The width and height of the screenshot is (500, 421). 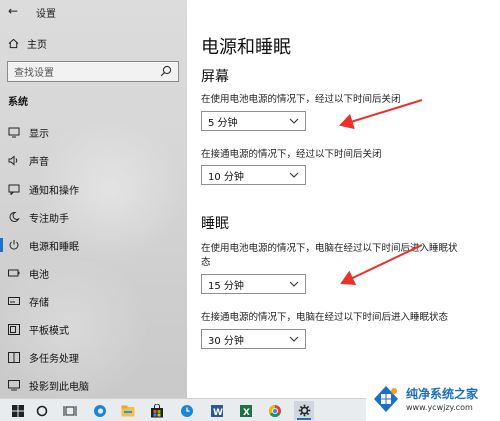 I want to click on back-arrow-icon: ←, so click(x=13, y=11).